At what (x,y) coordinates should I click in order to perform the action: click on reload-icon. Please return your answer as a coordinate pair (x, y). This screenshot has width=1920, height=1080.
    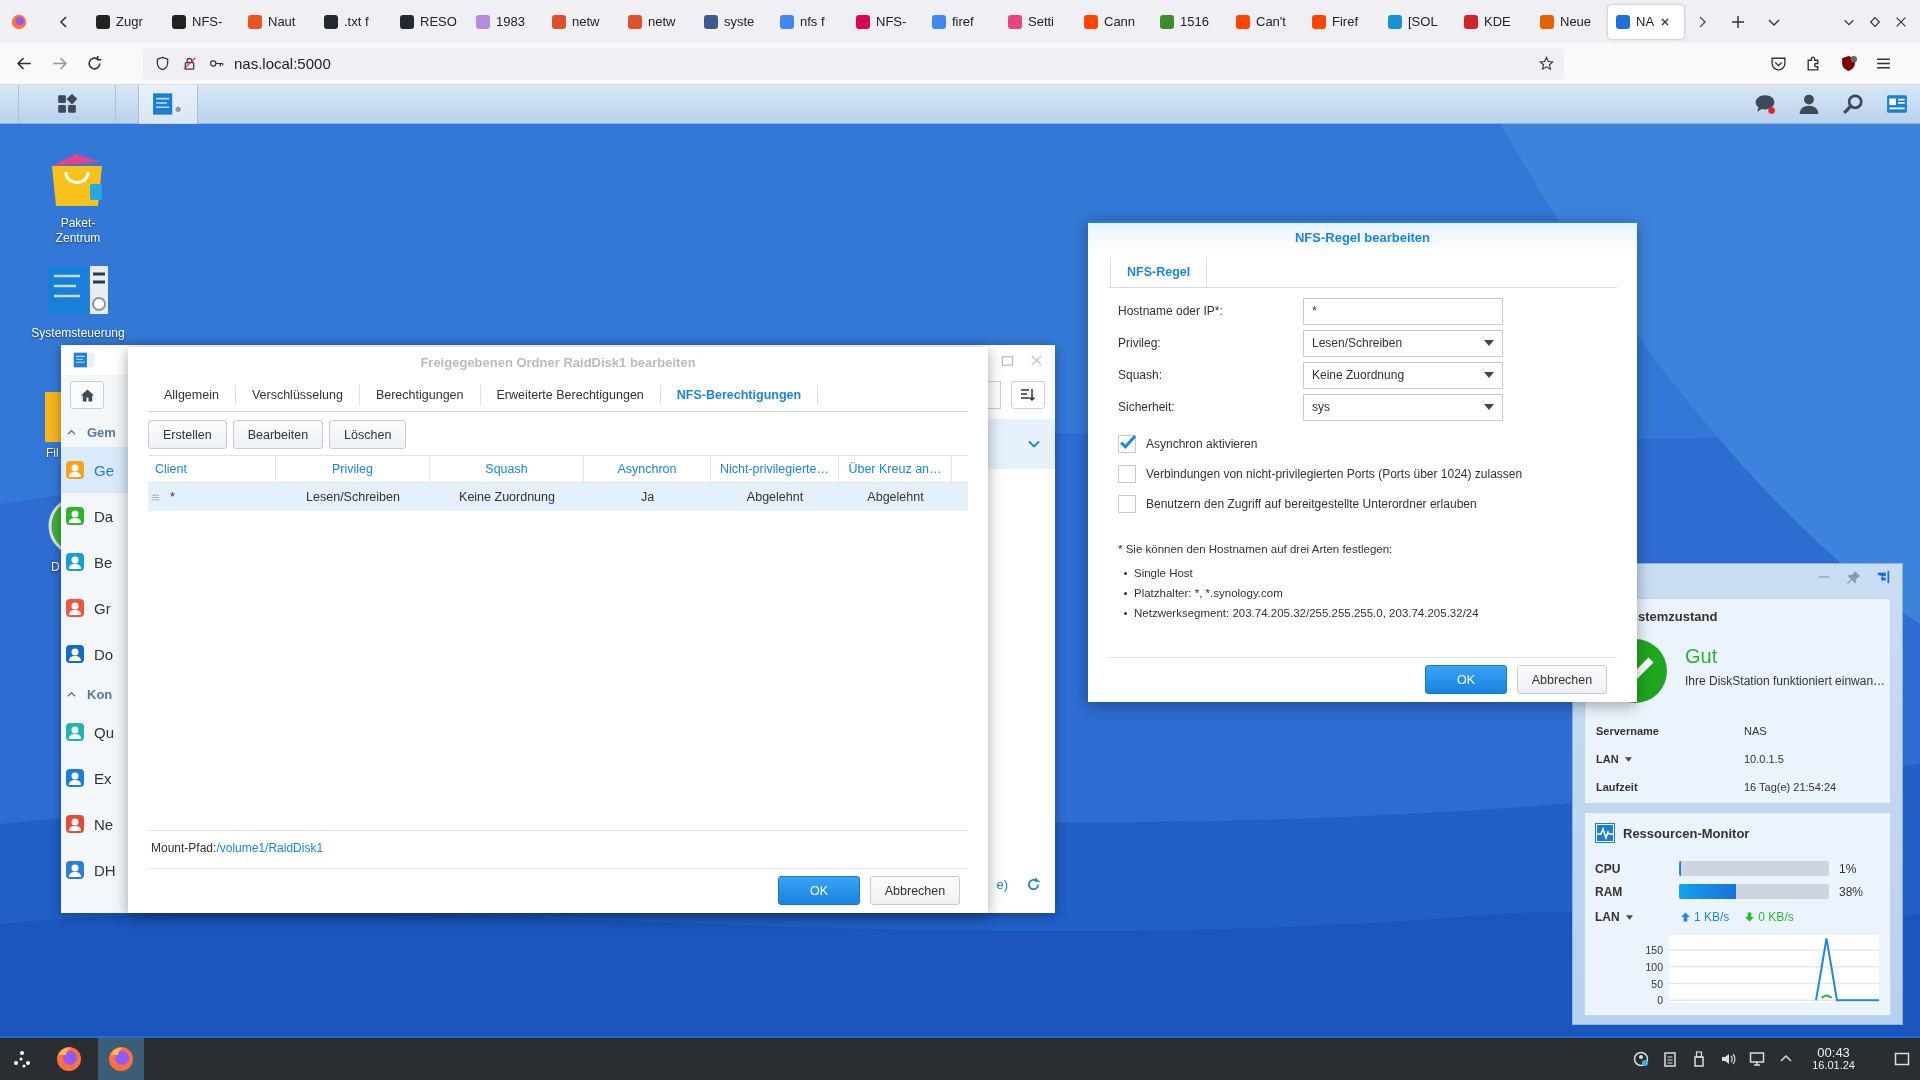
    Looking at the image, I should click on (94, 63).